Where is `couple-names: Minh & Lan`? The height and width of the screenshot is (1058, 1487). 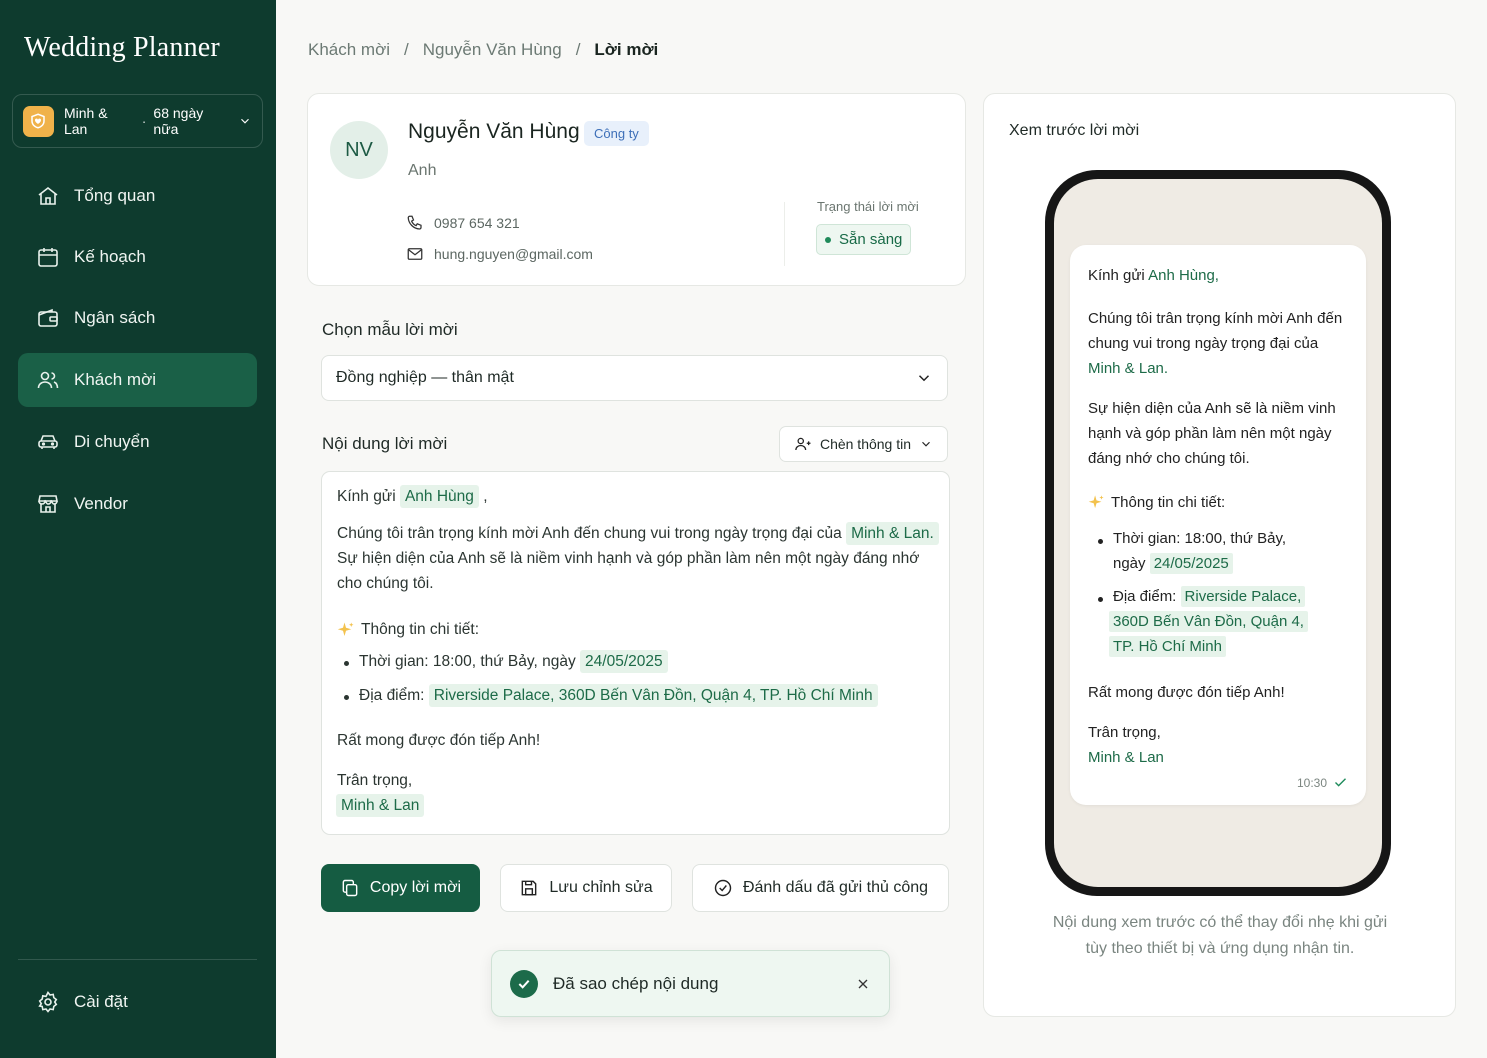
couple-names: Minh & Lan is located at coordinates (85, 121).